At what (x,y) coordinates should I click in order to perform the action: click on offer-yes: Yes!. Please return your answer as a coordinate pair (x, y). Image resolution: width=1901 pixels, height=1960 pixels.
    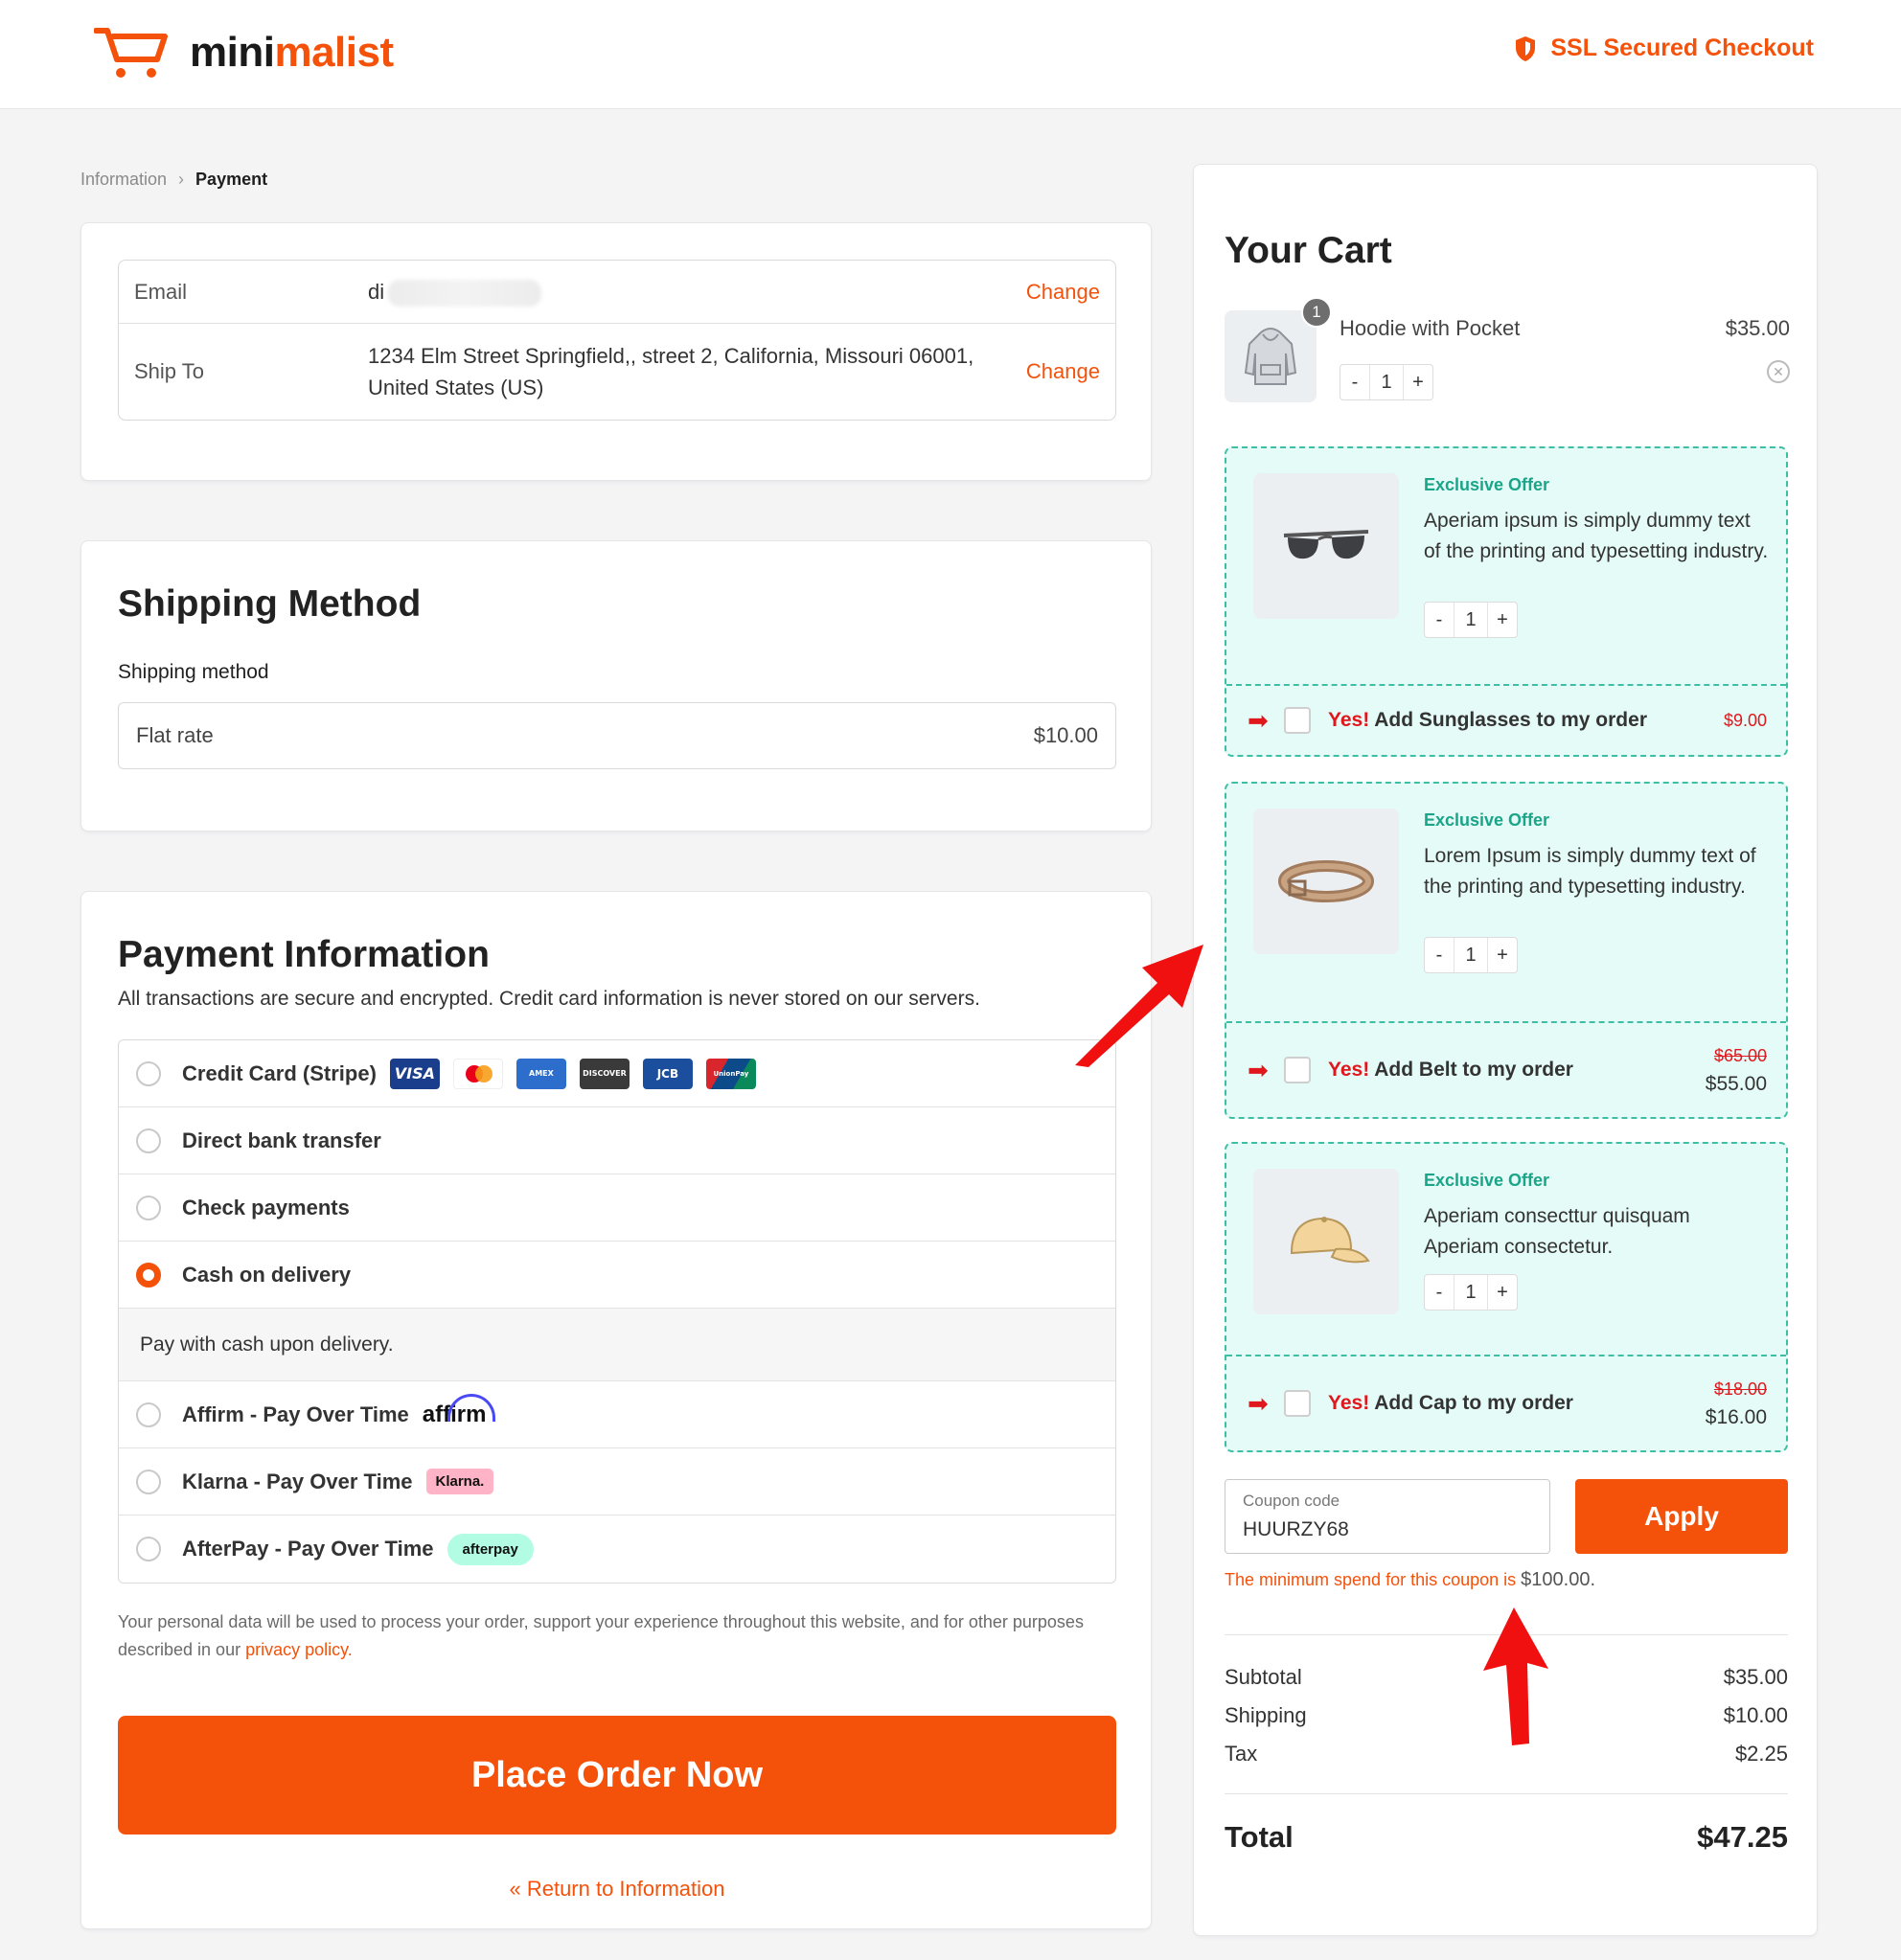
    Looking at the image, I should click on (1349, 720).